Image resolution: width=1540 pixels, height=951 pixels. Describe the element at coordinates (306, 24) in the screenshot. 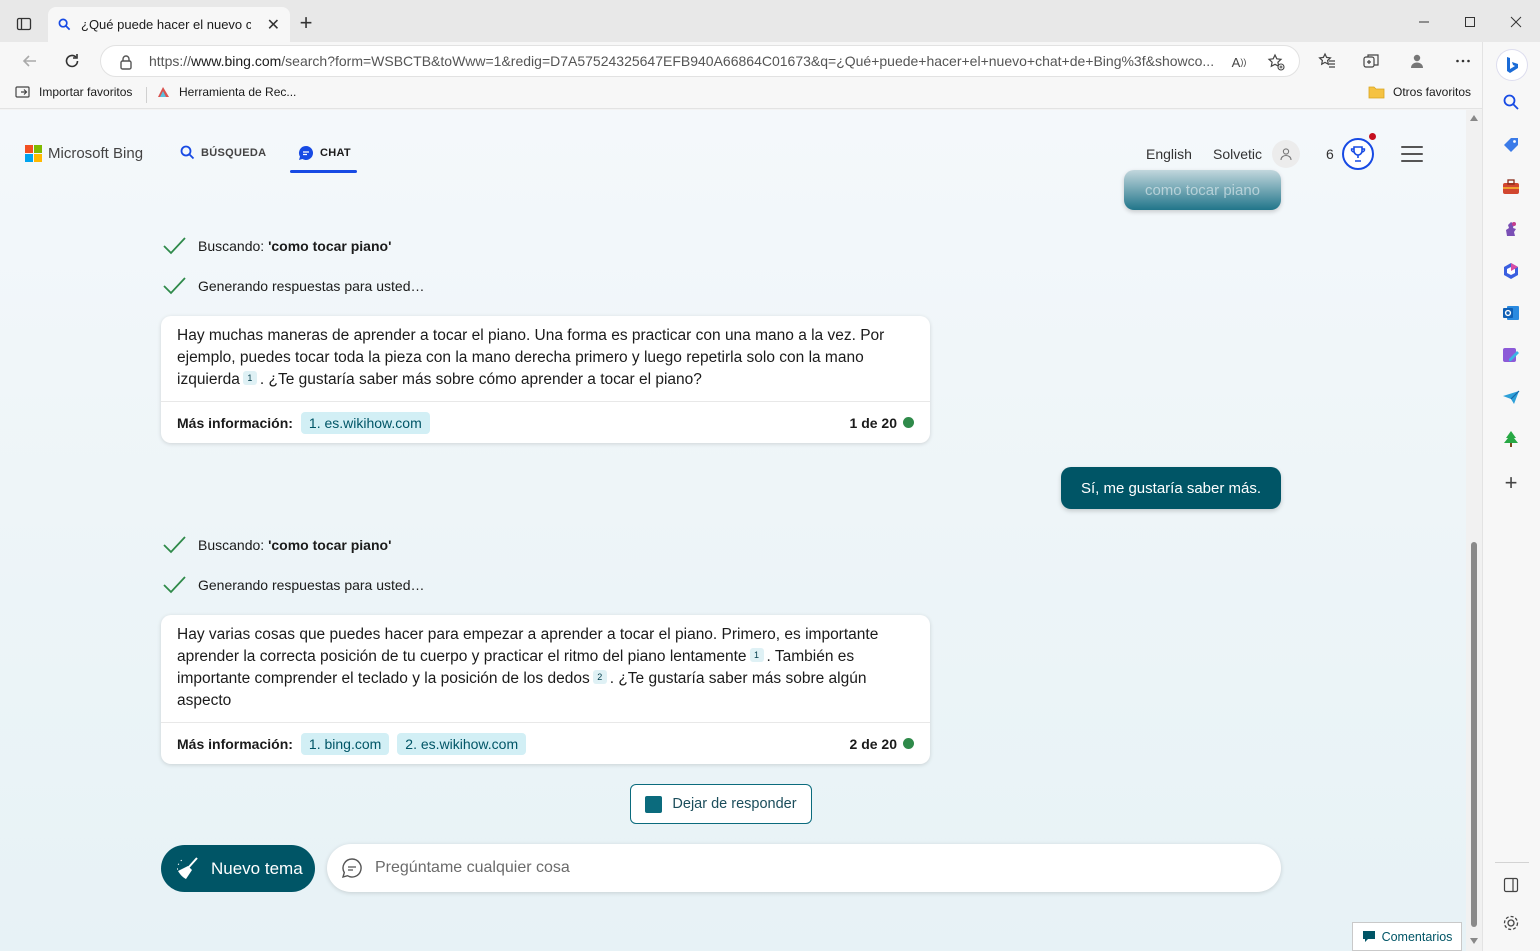

I see `new-tab-button: +` at that location.